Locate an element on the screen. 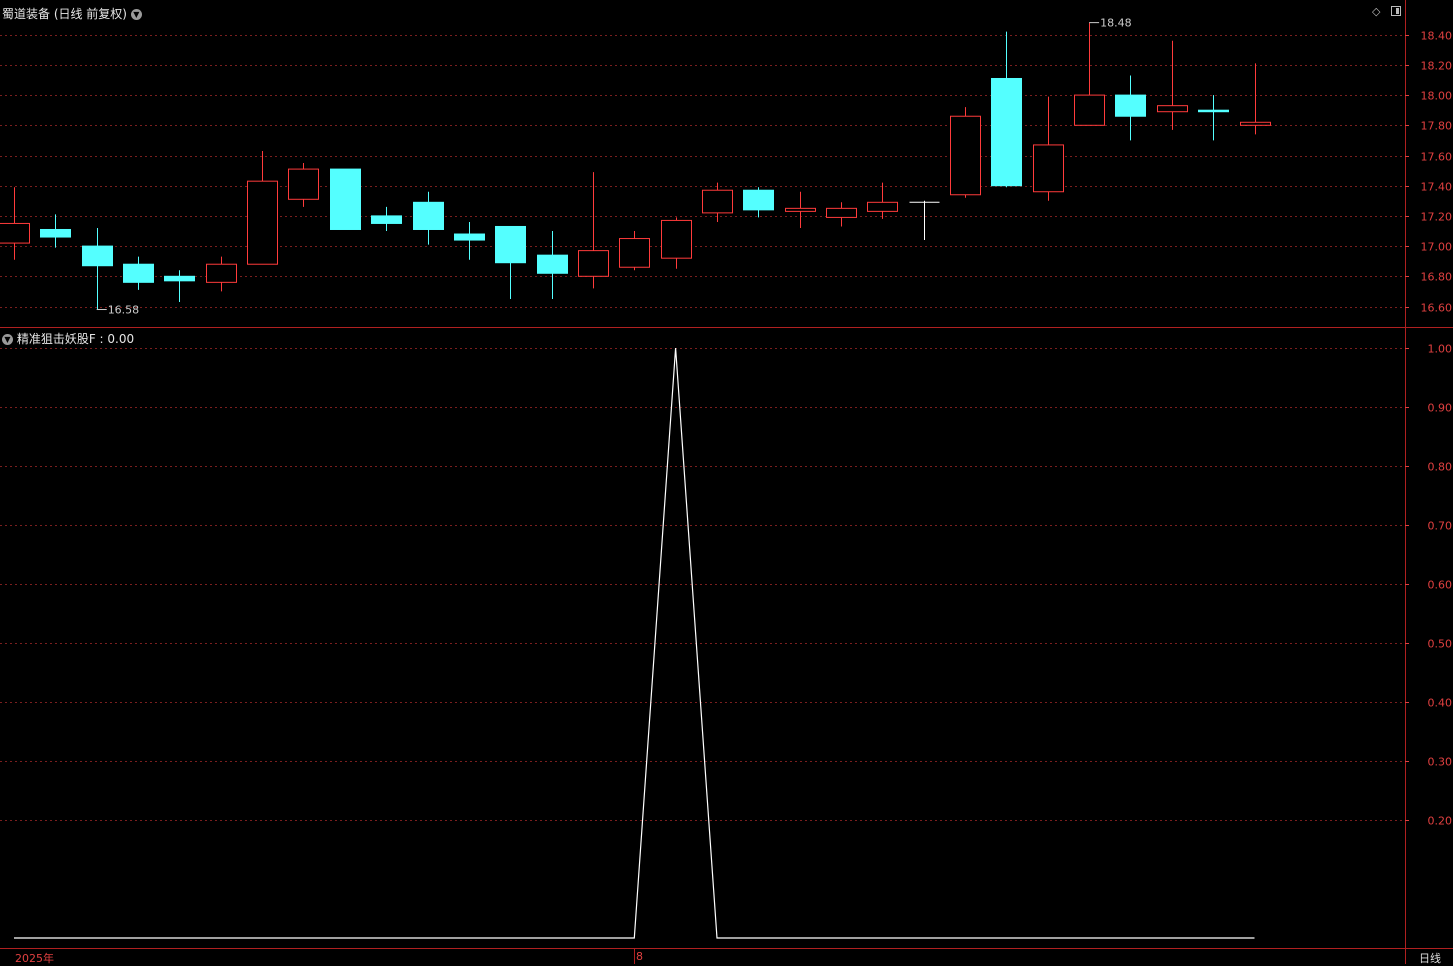 This screenshot has height=966, width=1453. price-annotation: 16.58 is located at coordinates (118, 310).